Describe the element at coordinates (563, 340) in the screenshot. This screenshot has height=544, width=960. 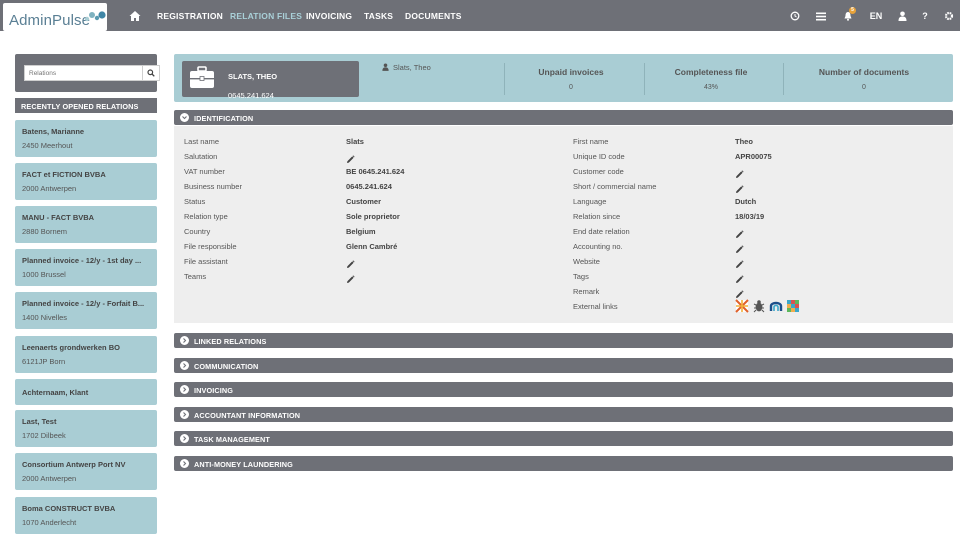
I see `section-linked-relations: LINKED RELATIONS` at that location.